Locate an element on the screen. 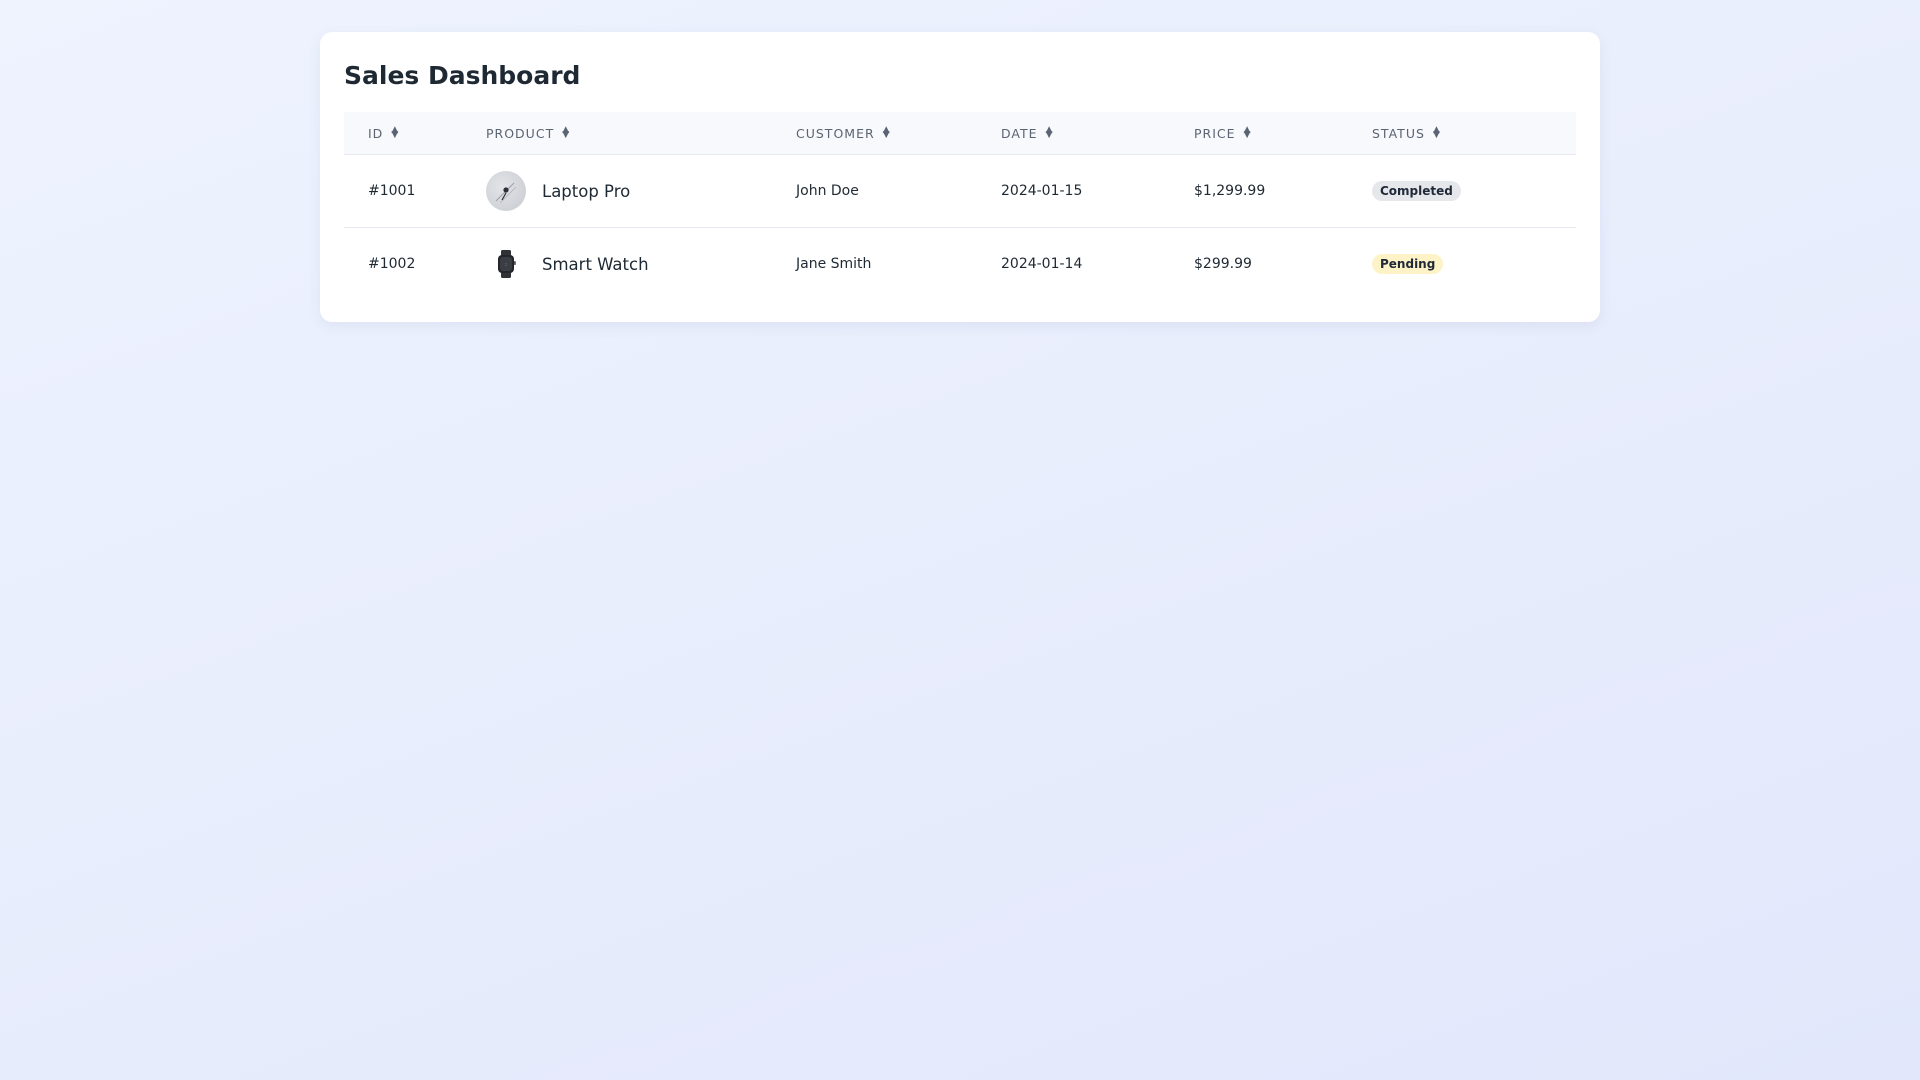 The height and width of the screenshot is (1080, 1920). status-badge: Completed is located at coordinates (1416, 191).